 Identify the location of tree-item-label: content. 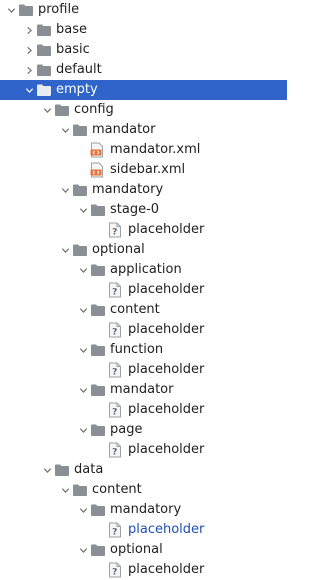
(135, 309).